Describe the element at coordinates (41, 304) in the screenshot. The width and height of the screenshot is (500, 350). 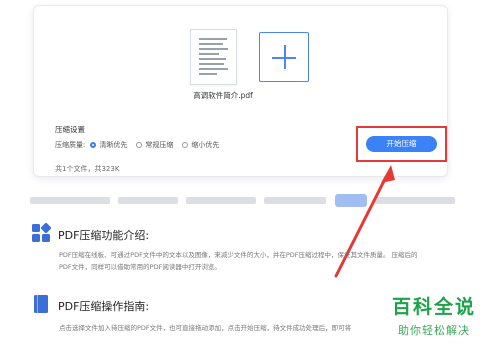
I see `book-icon` at that location.